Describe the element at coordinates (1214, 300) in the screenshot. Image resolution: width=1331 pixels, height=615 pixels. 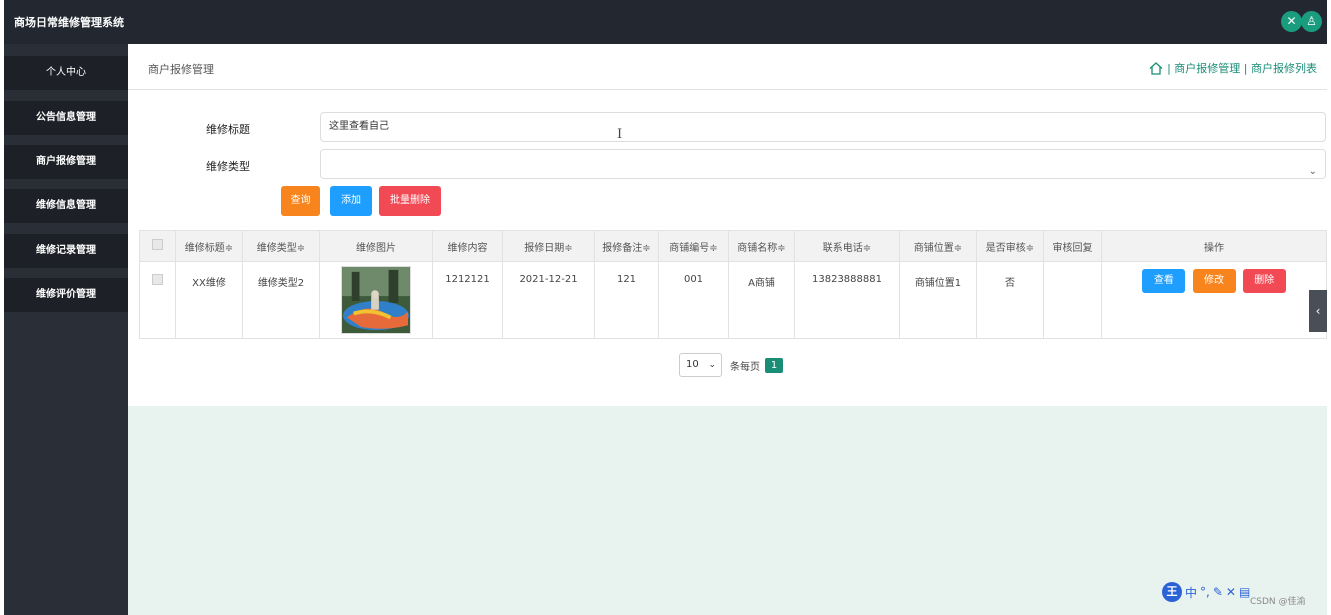
I see `cell-ops: 查看 修改 删除` at that location.